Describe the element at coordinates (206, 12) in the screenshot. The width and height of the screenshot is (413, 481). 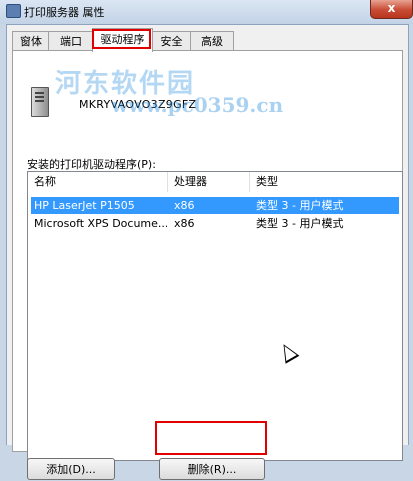
I see `title-bar: 打印服务器 属性 x` at that location.